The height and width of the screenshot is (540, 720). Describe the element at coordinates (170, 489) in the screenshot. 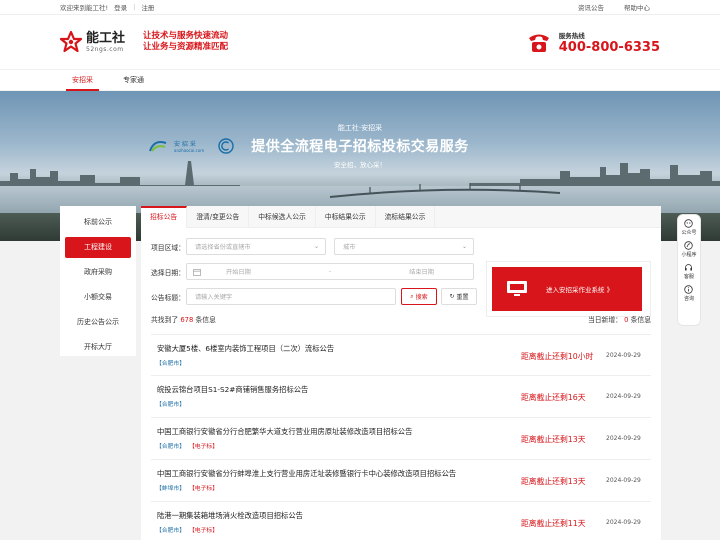

I see `region-tag: 【蚌埠市】` at that location.